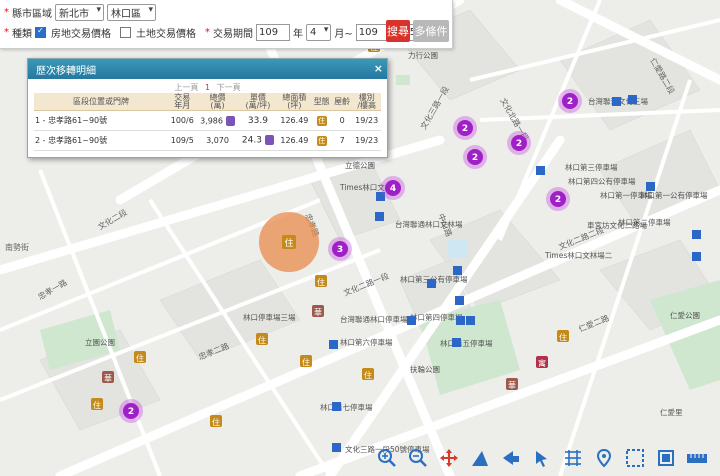 The width and height of the screenshot is (720, 476). What do you see at coordinates (429, 224) in the screenshot?
I see `place-label: 台灣聯通林口文林場` at bounding box center [429, 224].